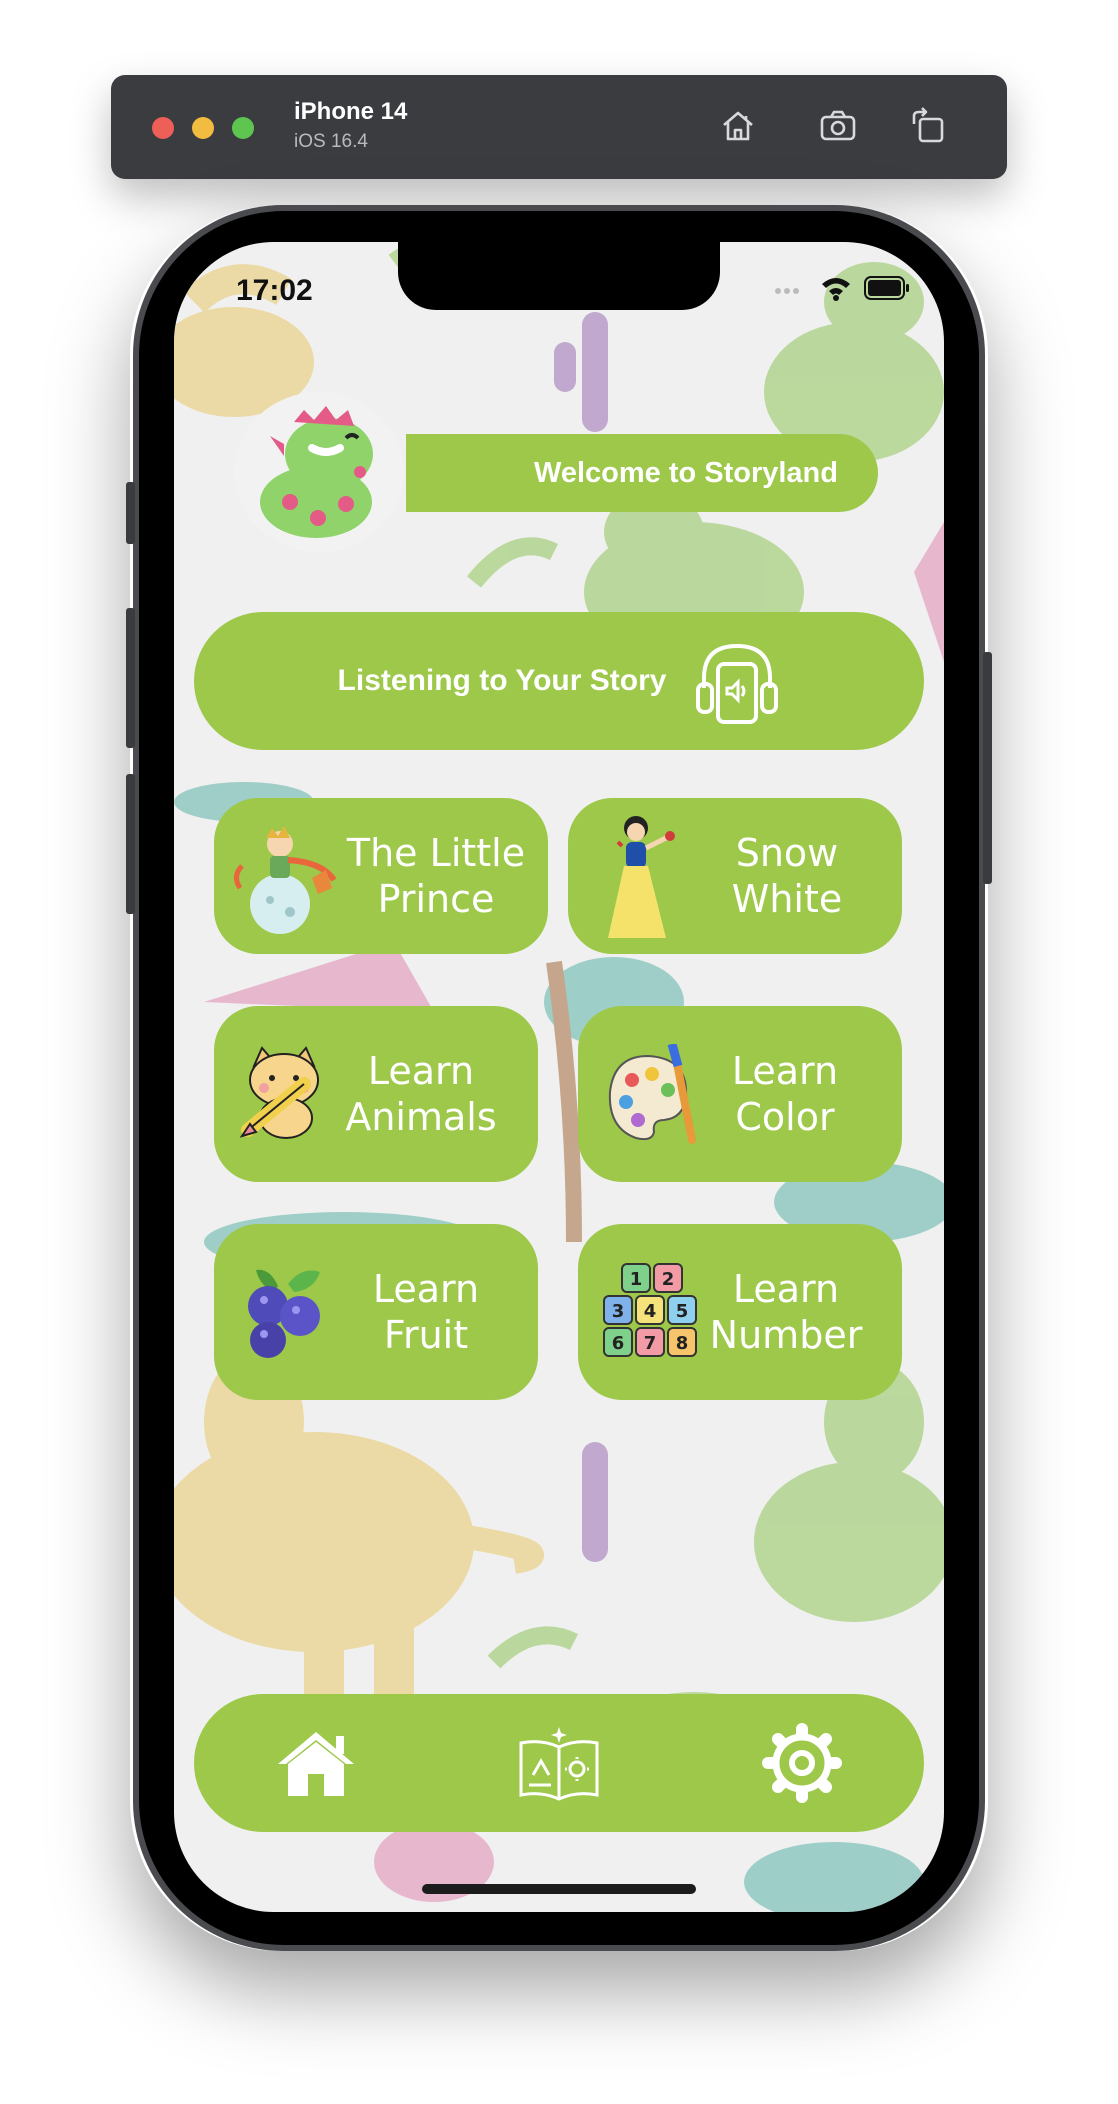 Image resolution: width=1118 pixels, height=2104 pixels. What do you see at coordinates (886, 288) in the screenshot?
I see `battery-icon` at bounding box center [886, 288].